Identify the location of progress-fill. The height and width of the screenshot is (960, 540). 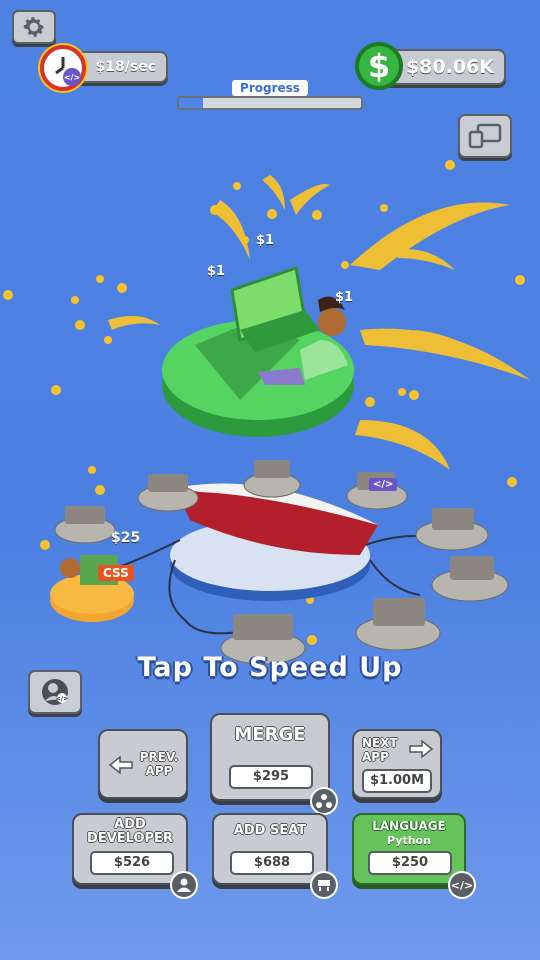
(191, 103).